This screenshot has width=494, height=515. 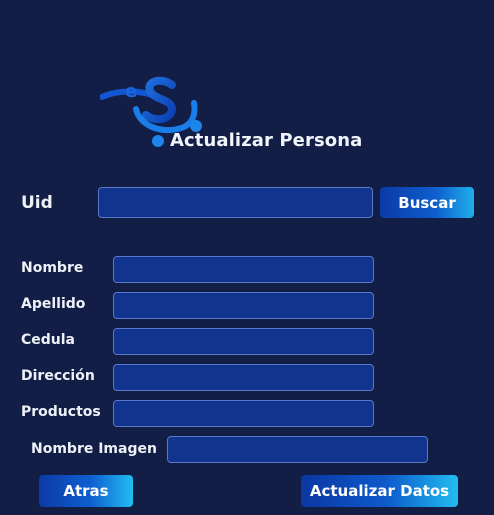 What do you see at coordinates (94, 449) in the screenshot?
I see `nombre-imagen-label: Nombre Imagen` at bounding box center [94, 449].